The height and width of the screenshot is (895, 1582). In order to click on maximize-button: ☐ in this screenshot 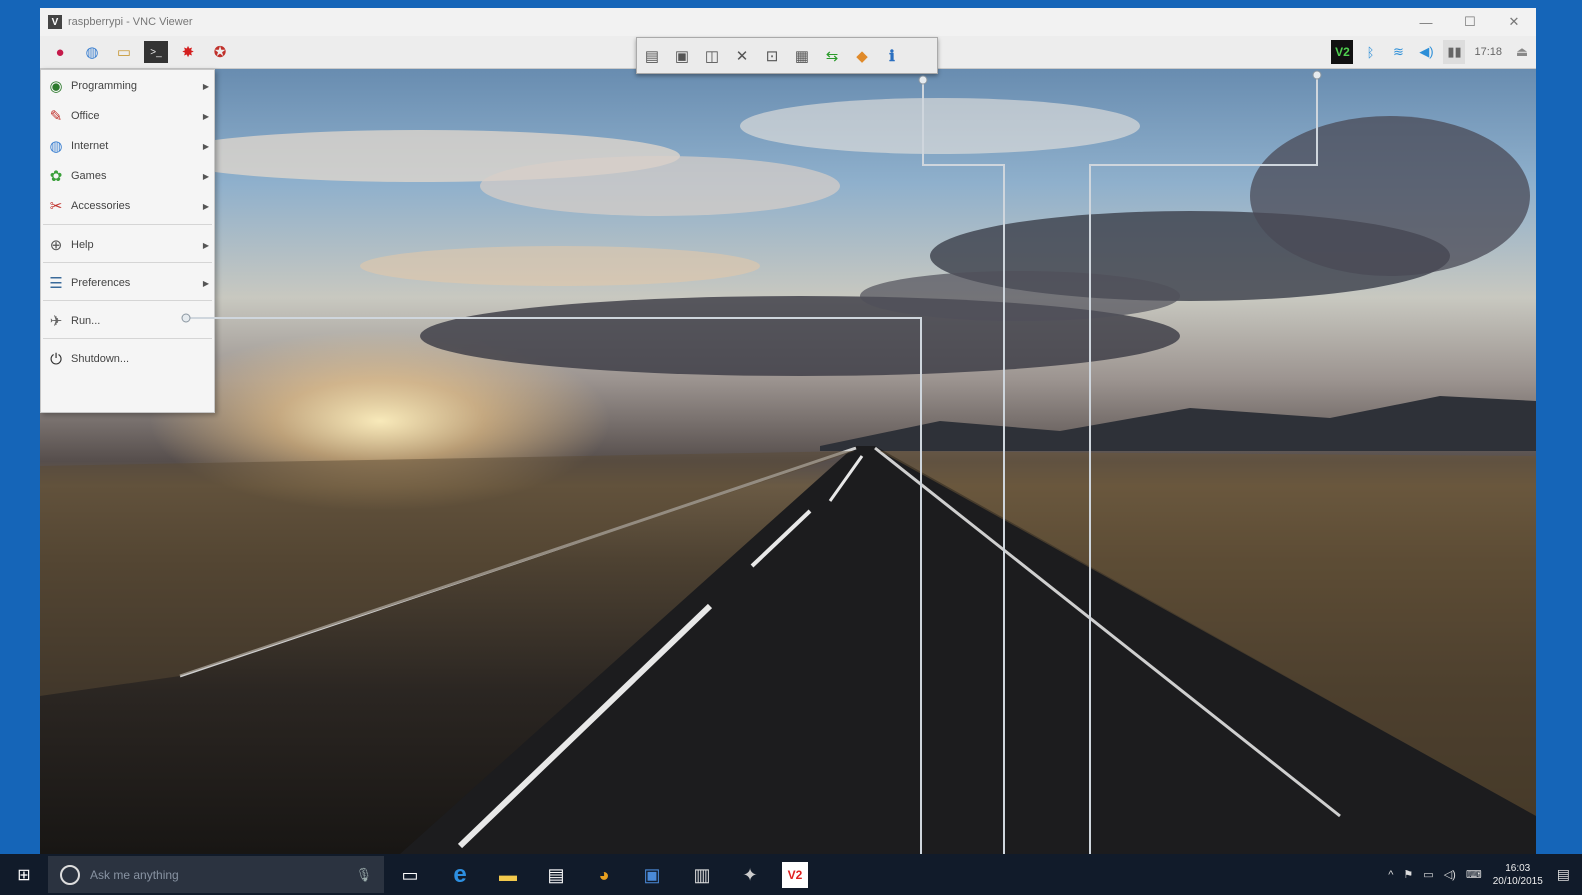, I will do `click(1470, 22)`.